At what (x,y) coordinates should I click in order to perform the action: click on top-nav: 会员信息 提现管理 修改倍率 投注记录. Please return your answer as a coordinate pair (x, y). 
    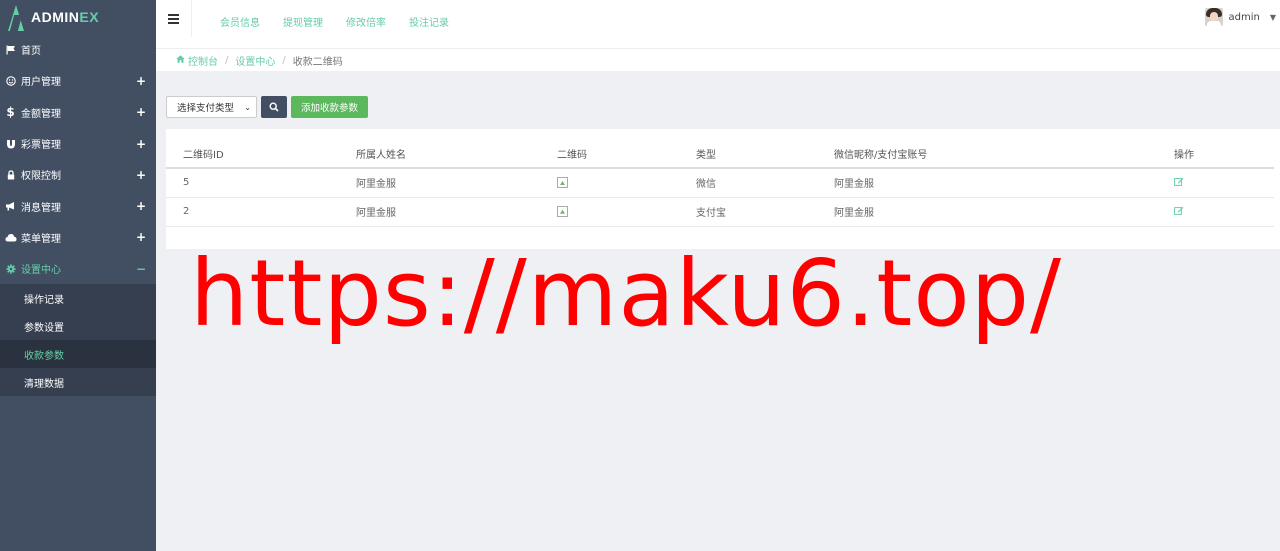
    Looking at the image, I should click on (334, 21).